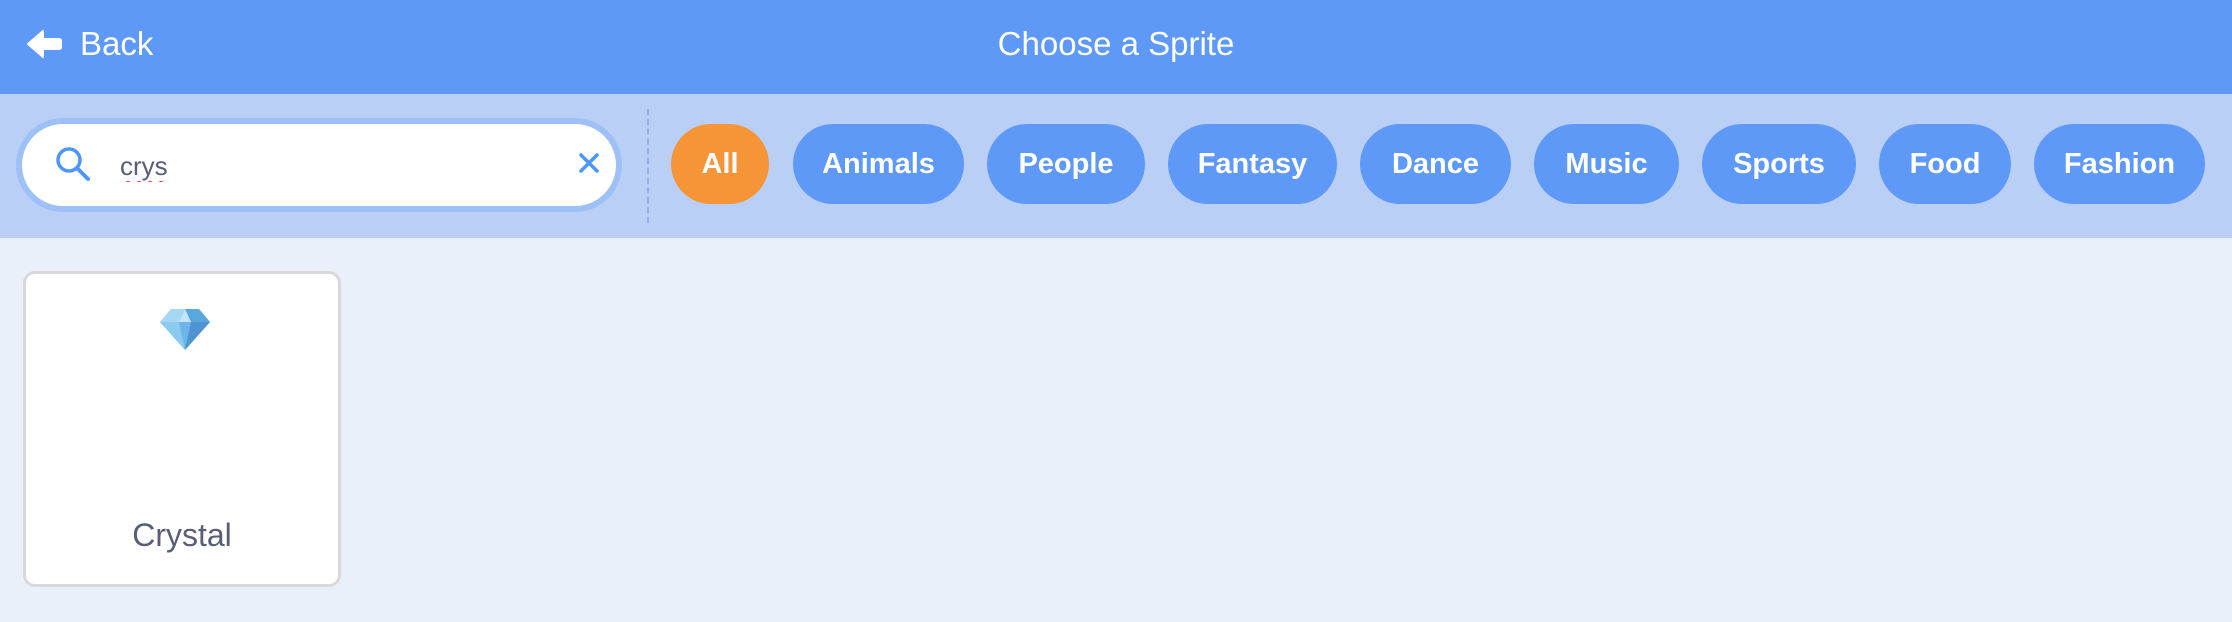  Describe the element at coordinates (1945, 164) in the screenshot. I see `tag-food: Food` at that location.